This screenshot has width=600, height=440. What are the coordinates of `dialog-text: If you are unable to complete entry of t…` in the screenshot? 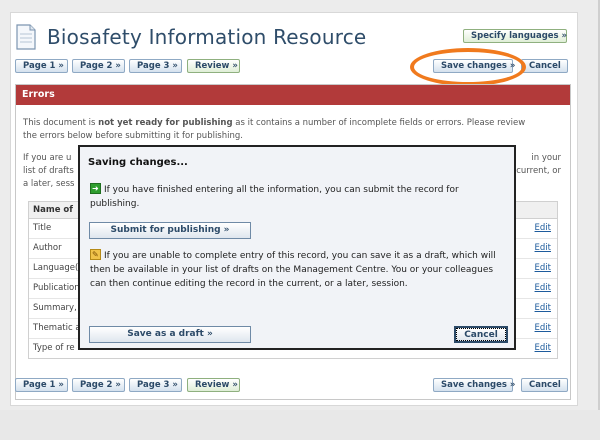 It's located at (293, 270).